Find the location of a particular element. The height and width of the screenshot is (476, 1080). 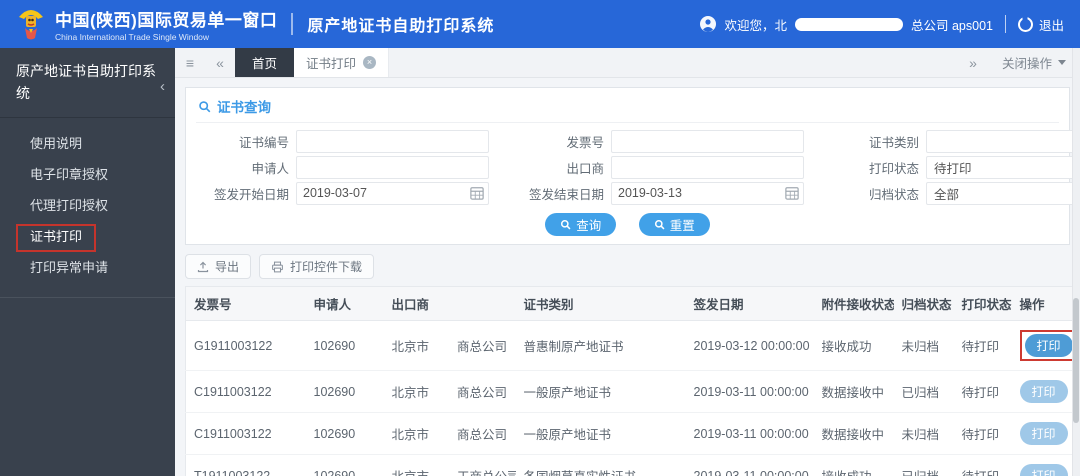

logout-button: 退出 is located at coordinates (1040, 24).